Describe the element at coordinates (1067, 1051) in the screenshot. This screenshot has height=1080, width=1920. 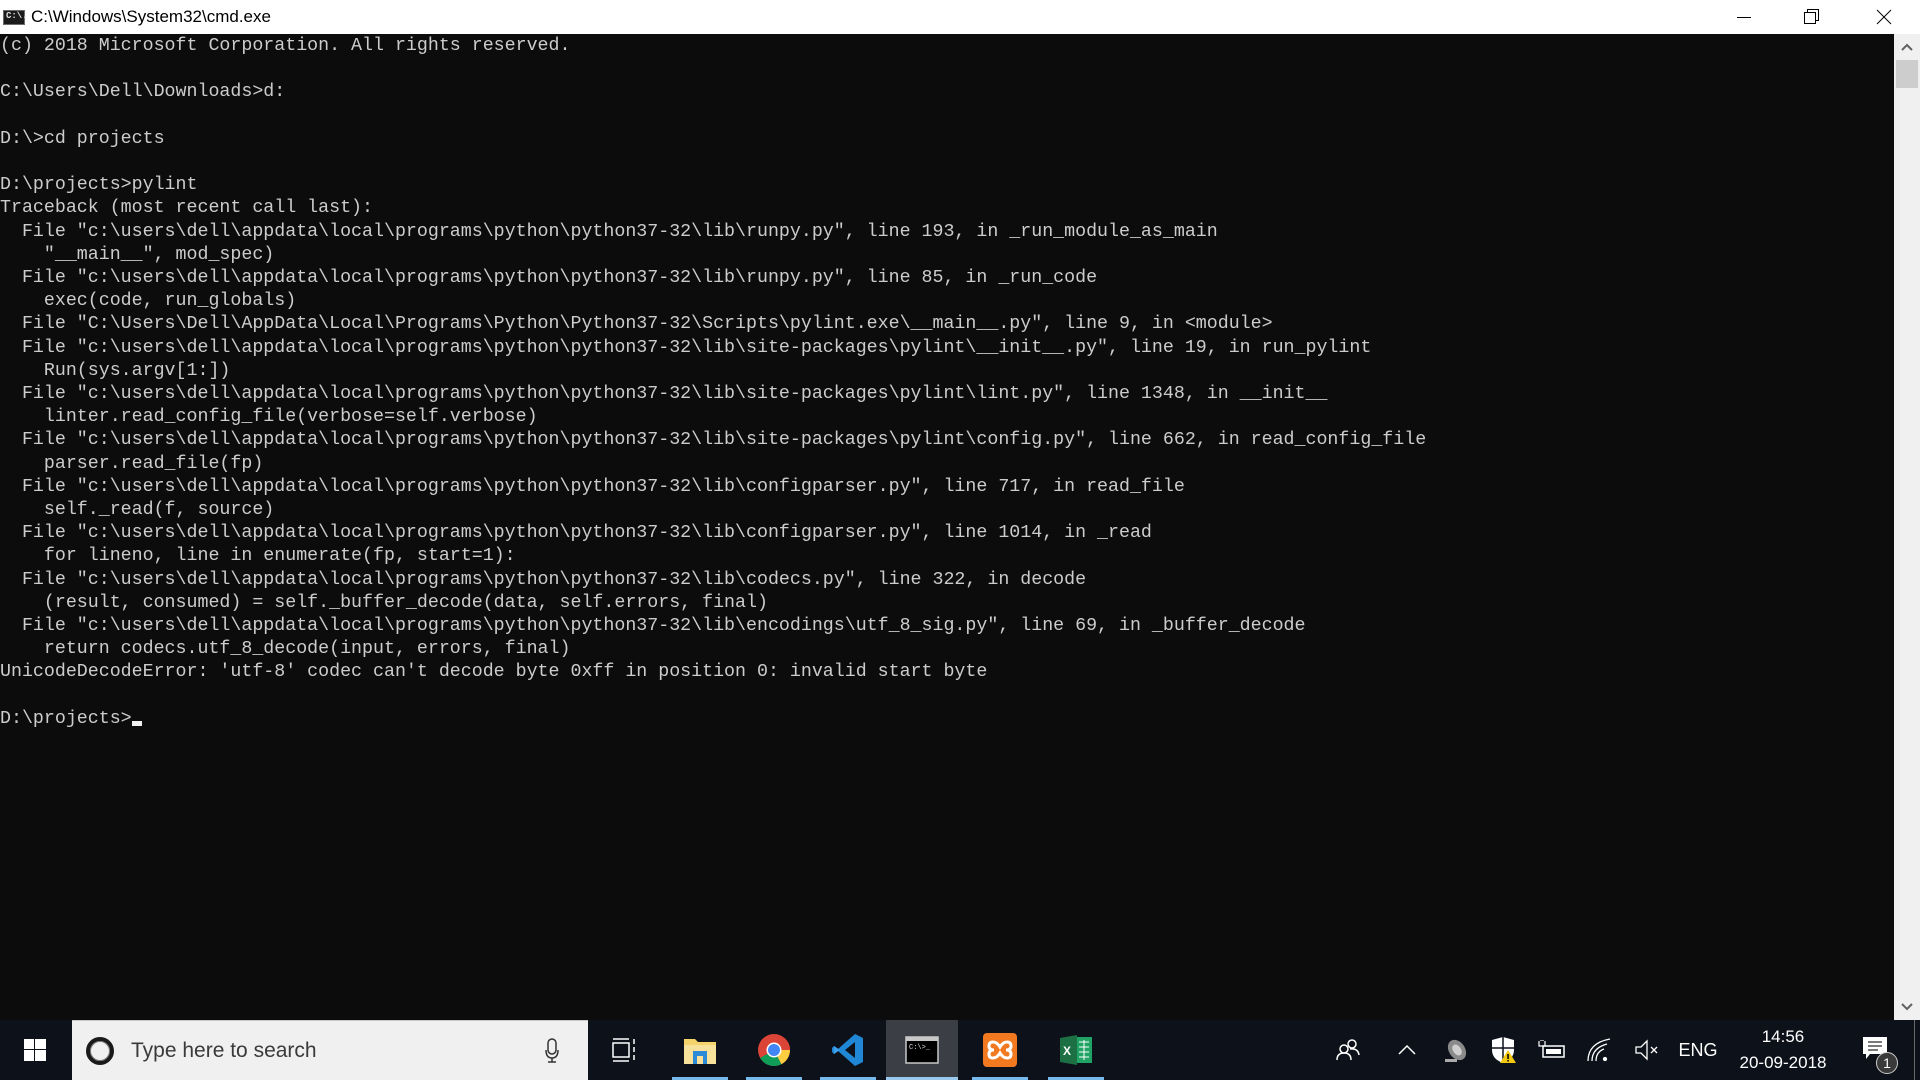
I see `svg-text: X` at that location.